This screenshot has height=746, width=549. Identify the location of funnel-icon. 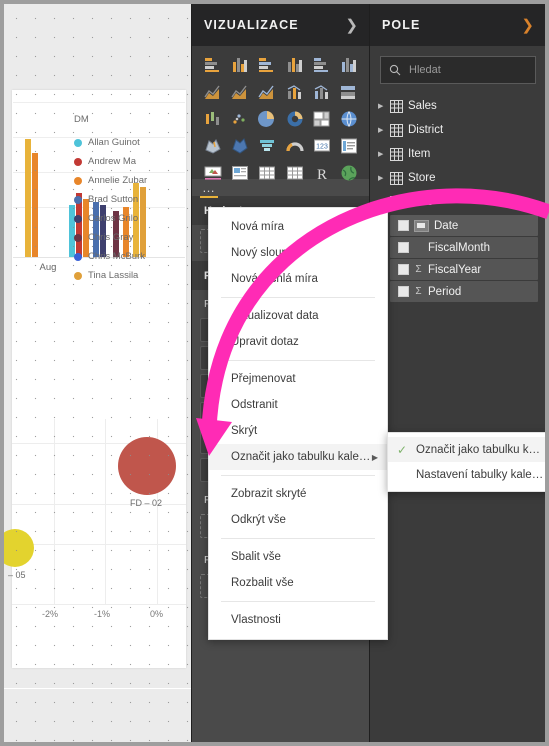
(267, 145).